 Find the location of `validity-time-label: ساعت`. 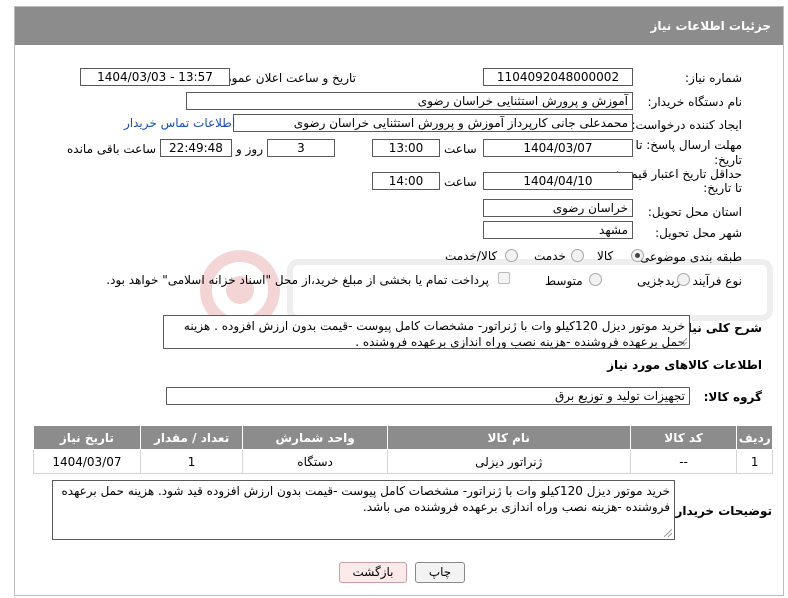

validity-time-label: ساعت is located at coordinates (460, 182).